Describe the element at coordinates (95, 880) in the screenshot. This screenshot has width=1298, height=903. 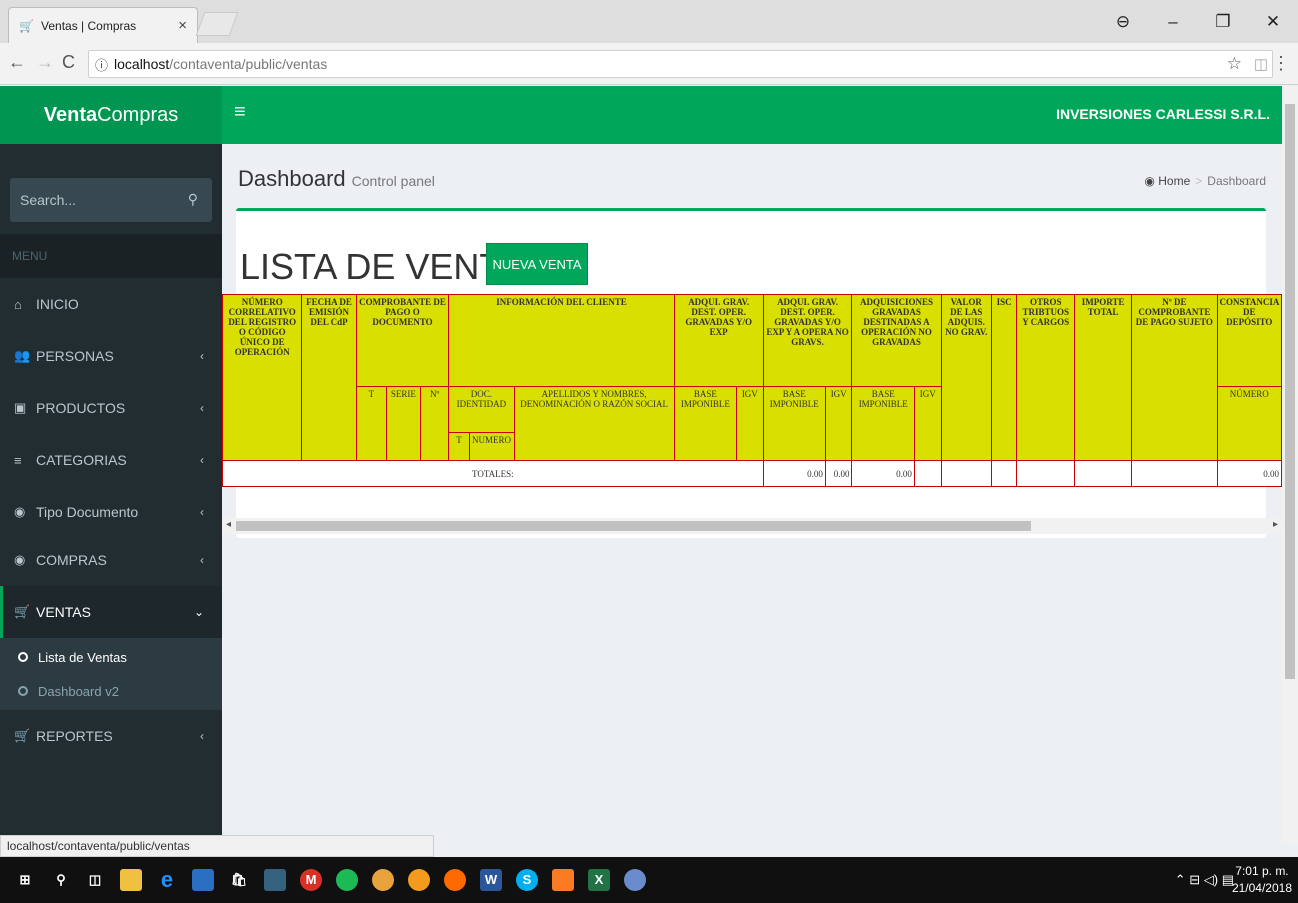
I see `task-view-icon: ◫` at that location.